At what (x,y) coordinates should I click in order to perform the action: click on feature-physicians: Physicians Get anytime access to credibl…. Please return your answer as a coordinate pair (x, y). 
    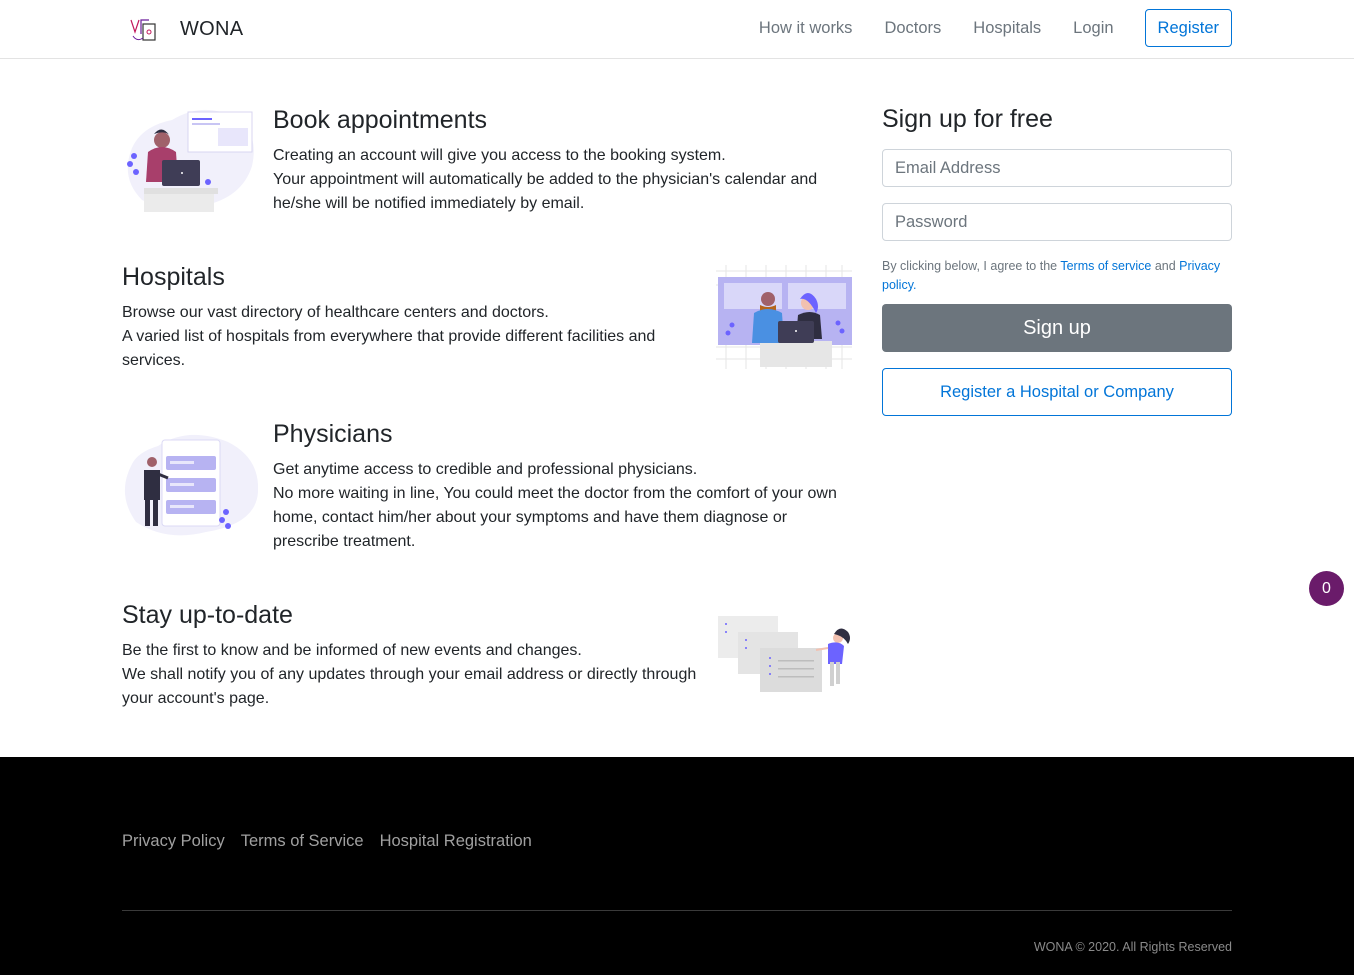
    Looking at the image, I should click on (563, 487).